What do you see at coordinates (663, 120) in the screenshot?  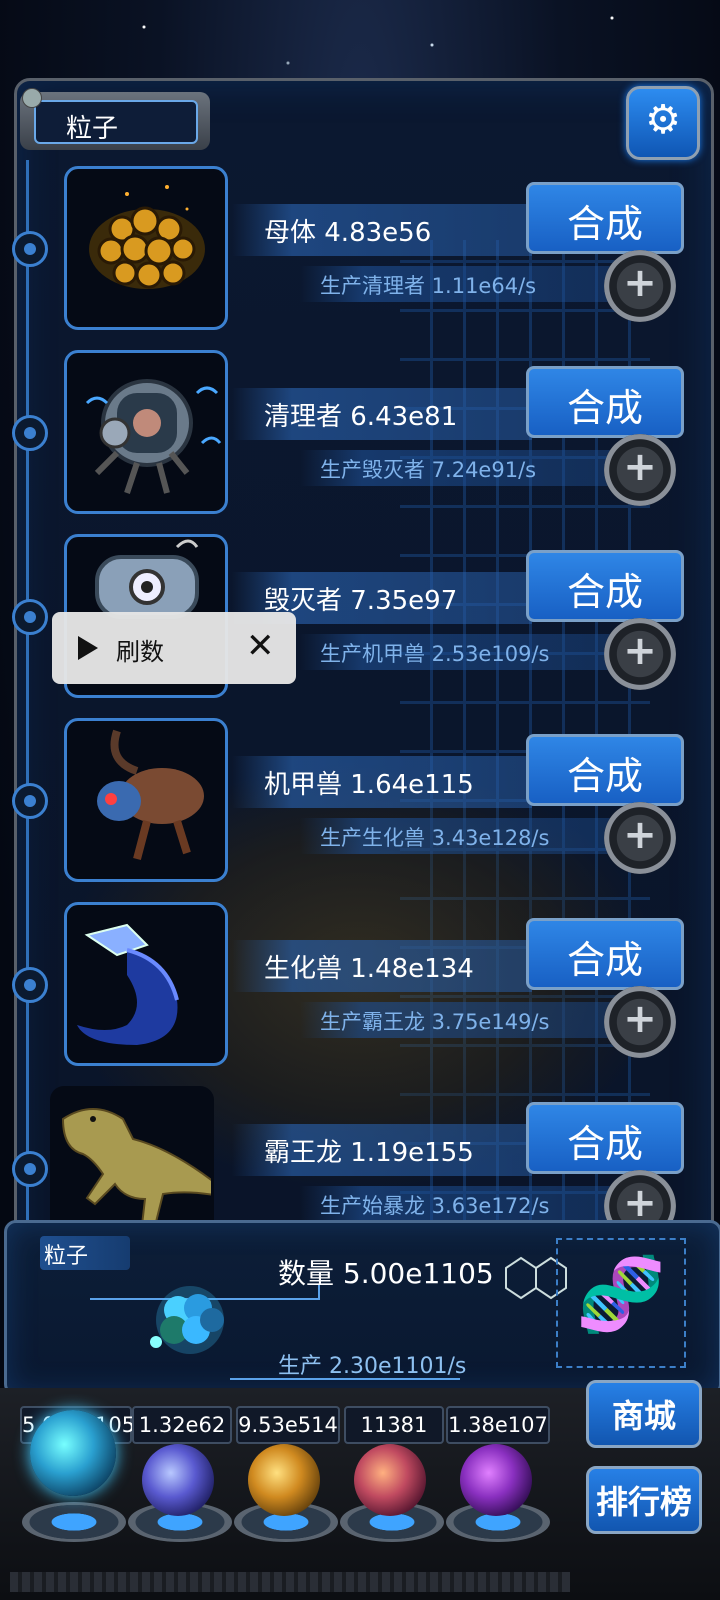 I see `gear-icon: ⚙` at bounding box center [663, 120].